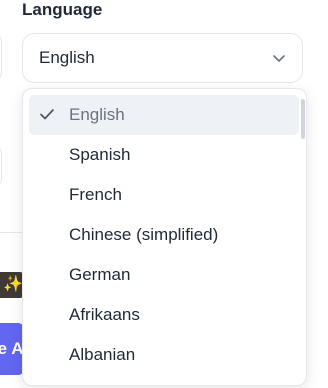  Describe the element at coordinates (164, 315) in the screenshot. I see `language-option-afrikaans: Afrikaans` at that location.